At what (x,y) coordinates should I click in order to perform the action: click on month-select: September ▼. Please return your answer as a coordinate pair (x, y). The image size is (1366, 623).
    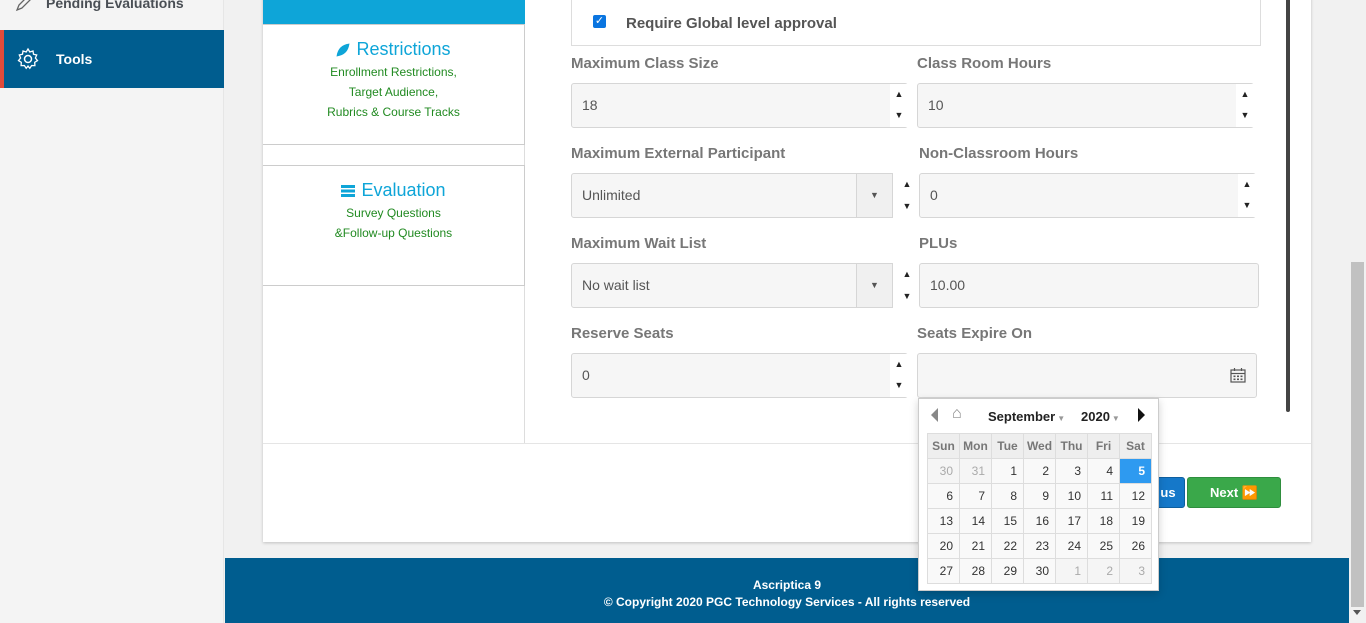
    Looking at the image, I should click on (1026, 416).